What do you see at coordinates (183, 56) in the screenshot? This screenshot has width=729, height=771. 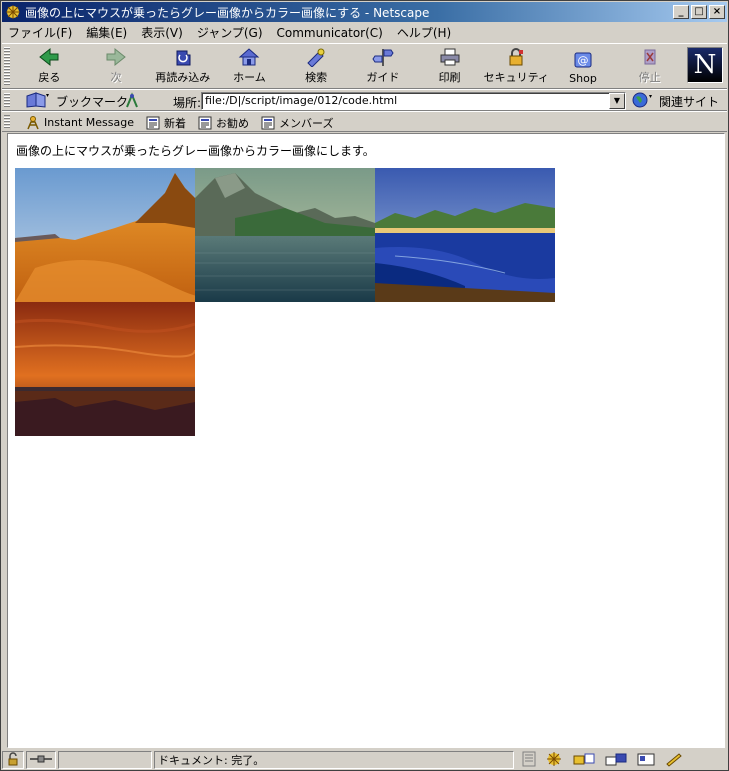 I see `reload-icon` at bounding box center [183, 56].